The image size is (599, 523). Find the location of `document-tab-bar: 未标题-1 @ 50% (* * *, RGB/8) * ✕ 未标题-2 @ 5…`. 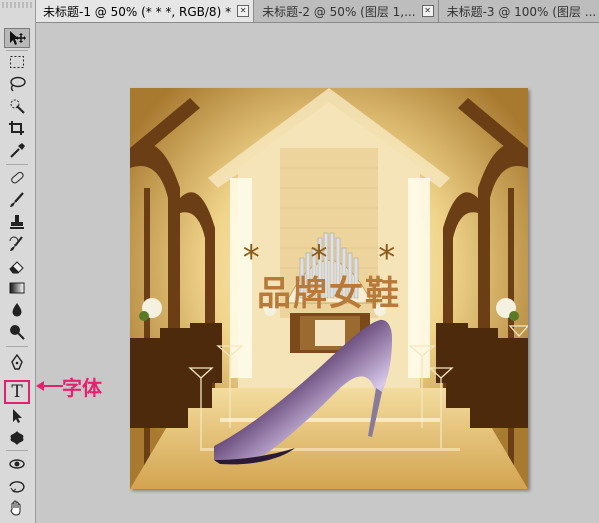

document-tab-bar: 未标题-1 @ 50% (* * *, RGB/8) * ✕ 未标题-2 @ 5… is located at coordinates (317, 11).